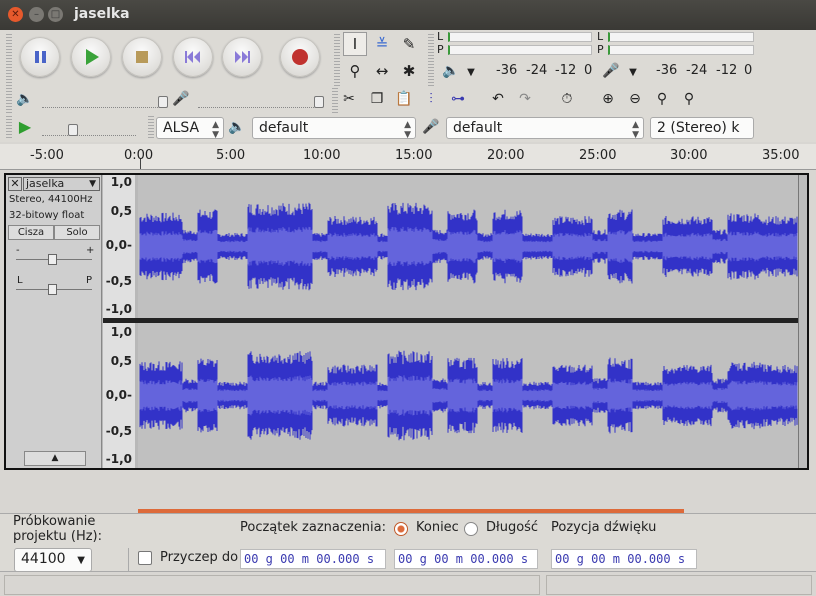  Describe the element at coordinates (313, 527) in the screenshot. I see `selection-start-label: Początek zaznaczenia:` at that location.